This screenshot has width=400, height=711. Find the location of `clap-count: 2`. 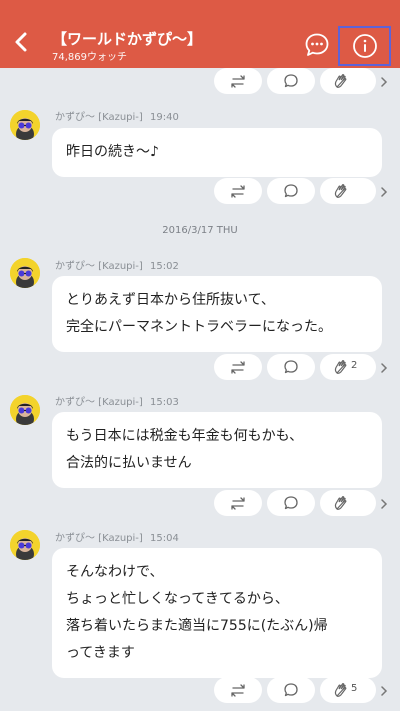

clap-count: 2 is located at coordinates (354, 365).